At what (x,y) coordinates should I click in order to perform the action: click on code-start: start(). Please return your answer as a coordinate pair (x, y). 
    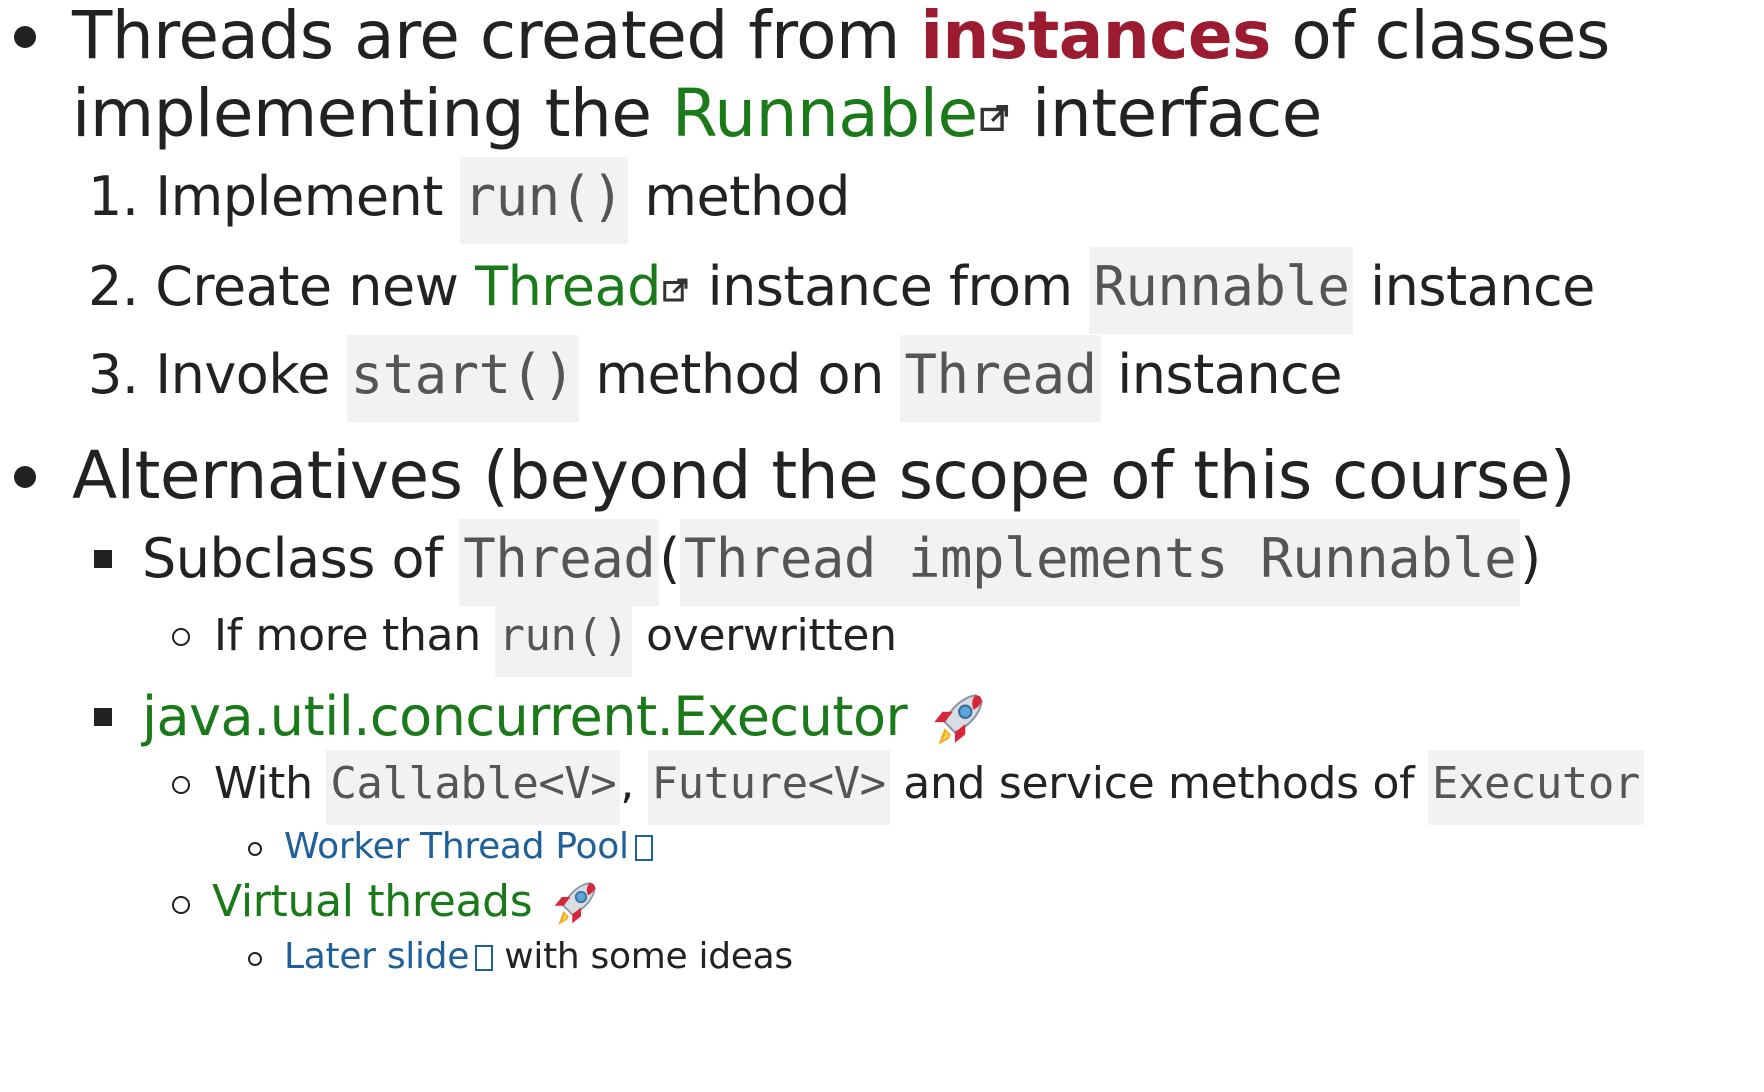
    Looking at the image, I should click on (462, 378).